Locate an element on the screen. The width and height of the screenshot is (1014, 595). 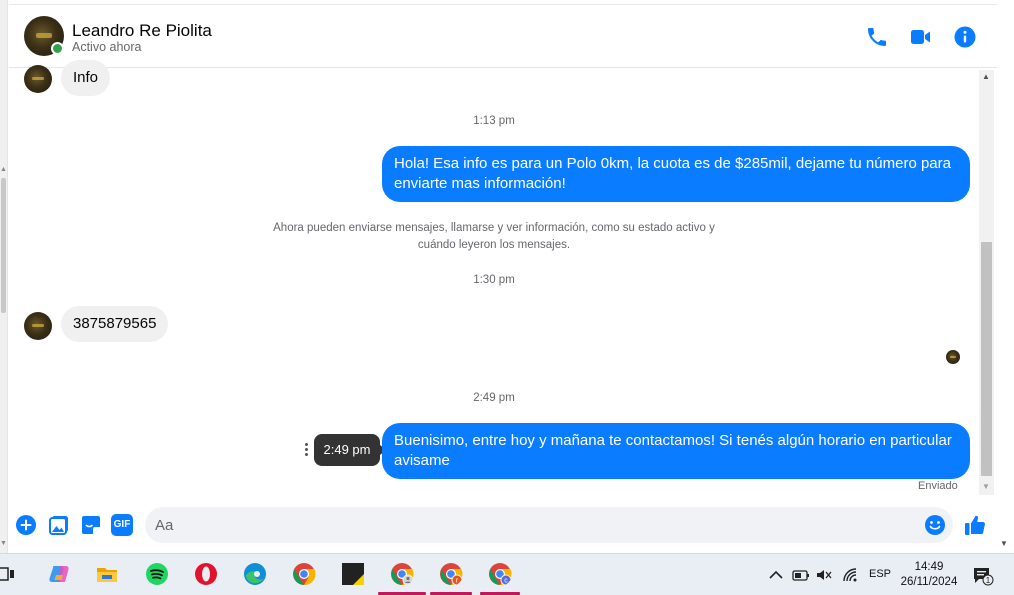
message-composer is located at coordinates (549, 525).